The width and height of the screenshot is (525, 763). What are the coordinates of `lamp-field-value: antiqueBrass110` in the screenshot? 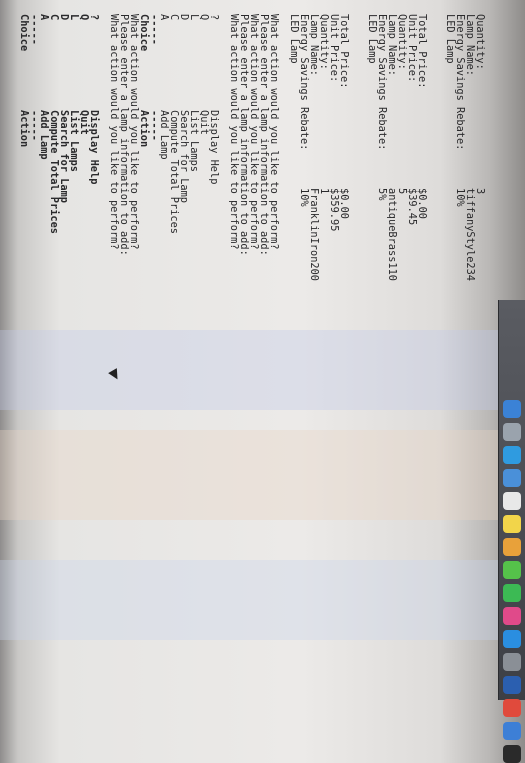 It's located at (392, 234).